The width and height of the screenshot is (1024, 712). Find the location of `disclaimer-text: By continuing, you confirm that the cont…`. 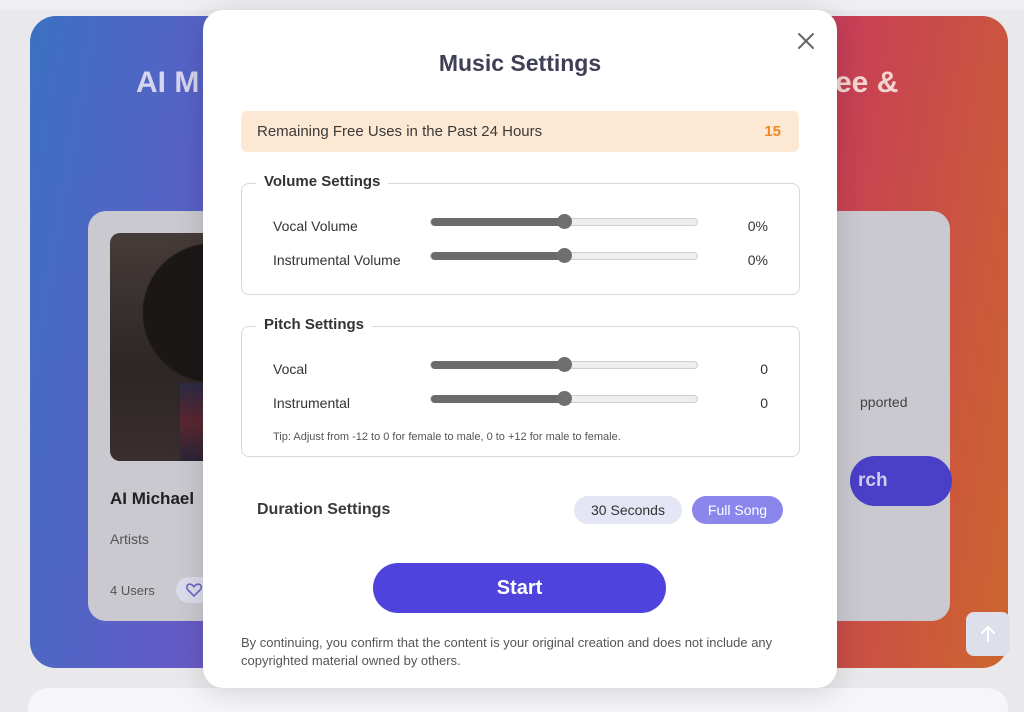

disclaimer-text: By continuing, you confirm that the cont… is located at coordinates (507, 651).